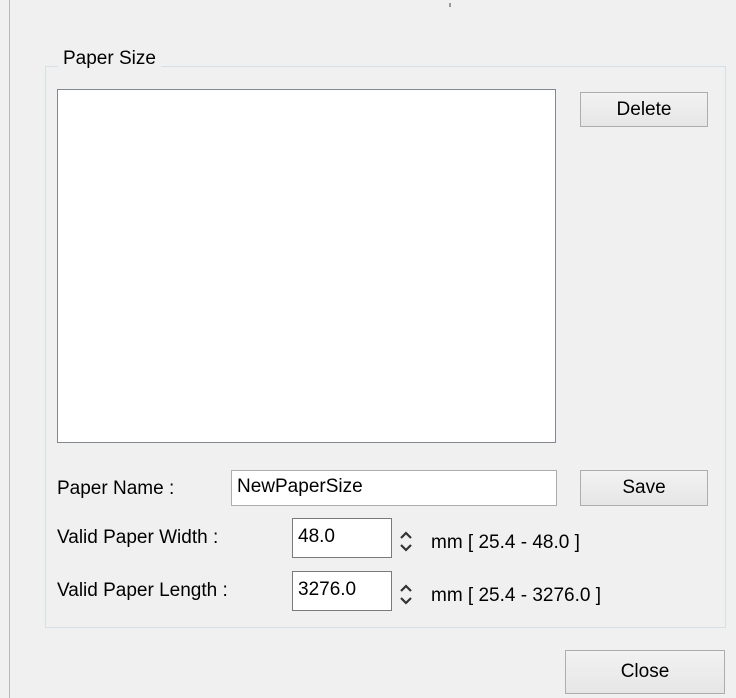 The height and width of the screenshot is (698, 736). What do you see at coordinates (109, 59) in the screenshot?
I see `paper-size-group-title: Paper Size` at bounding box center [109, 59].